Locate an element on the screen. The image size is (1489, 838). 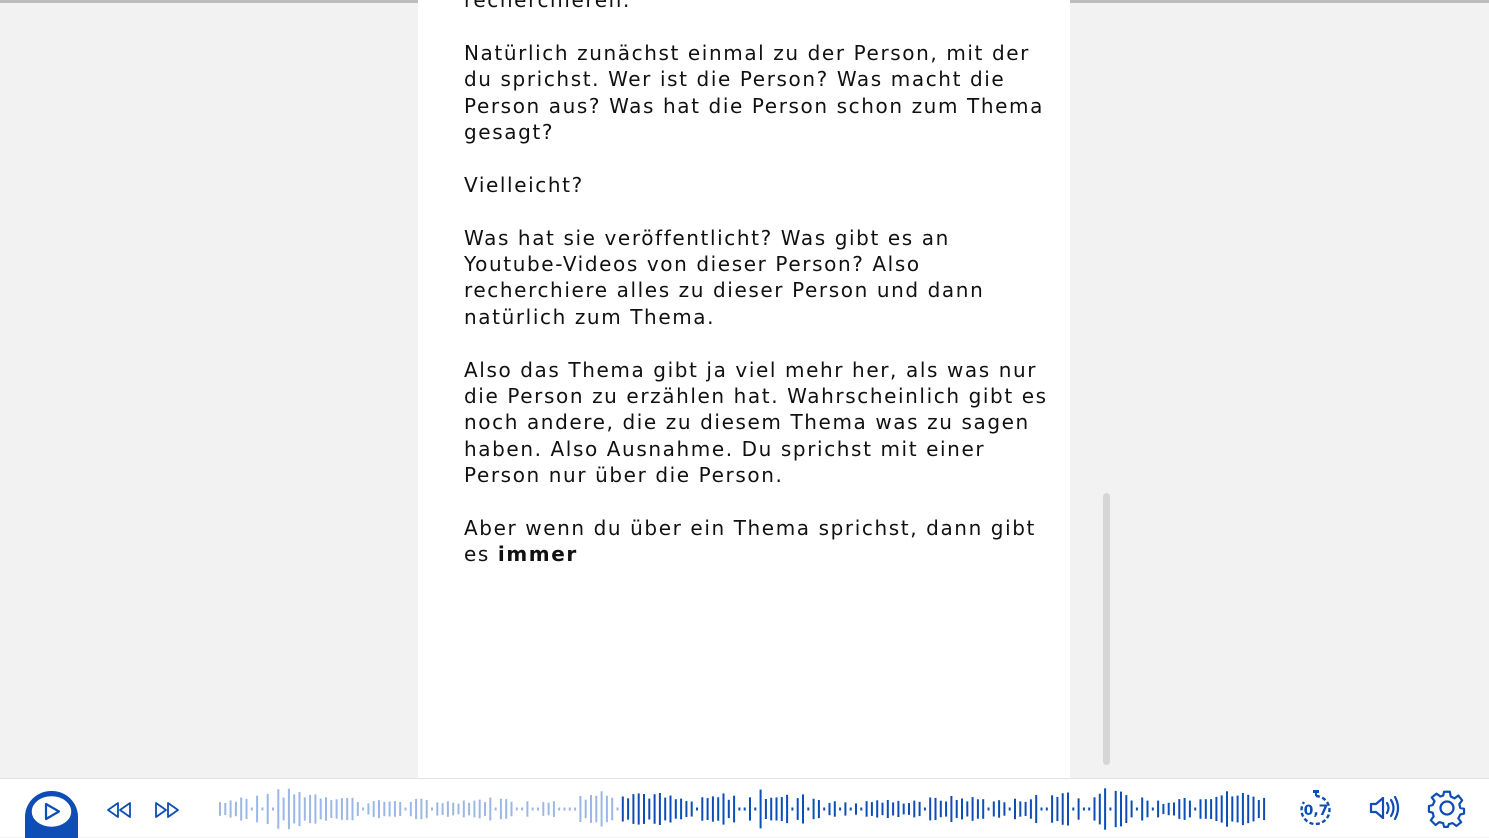
volume-button is located at coordinates (1384, 808).